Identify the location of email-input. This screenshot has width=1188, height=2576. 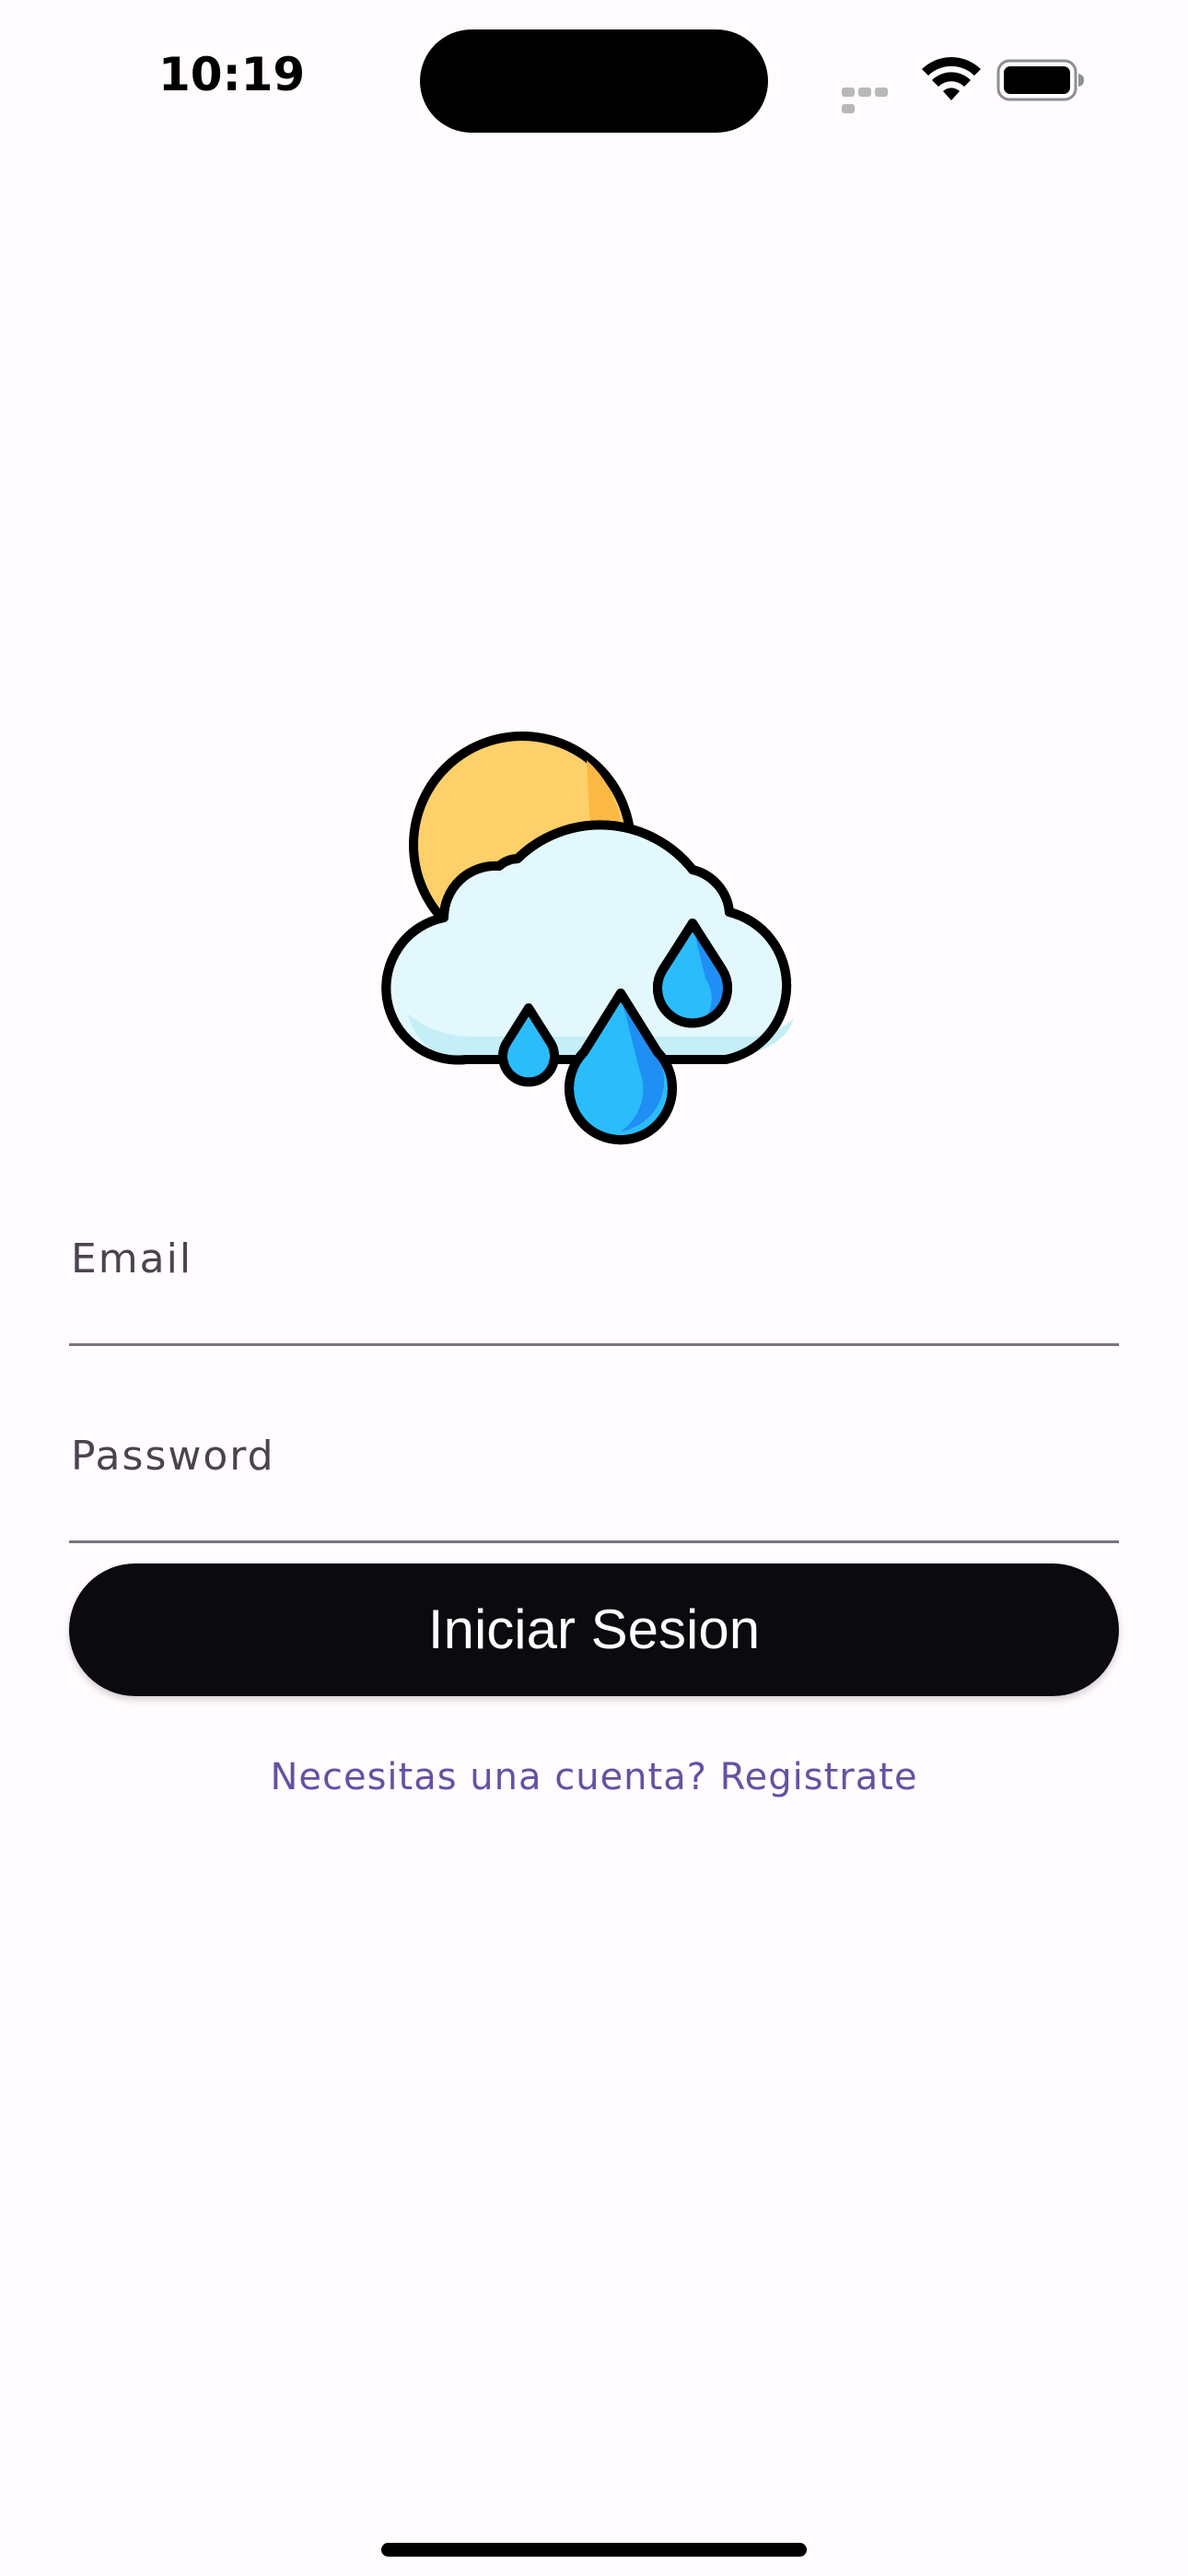
(596, 1279).